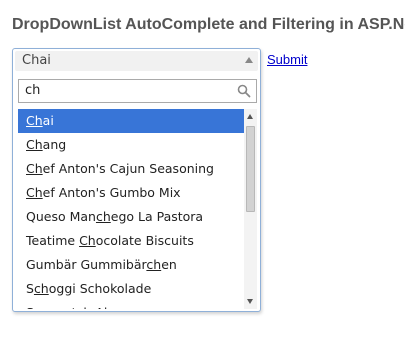 This screenshot has width=405, height=337. What do you see at coordinates (131, 145) in the screenshot?
I see `result-item: Chang` at bounding box center [131, 145].